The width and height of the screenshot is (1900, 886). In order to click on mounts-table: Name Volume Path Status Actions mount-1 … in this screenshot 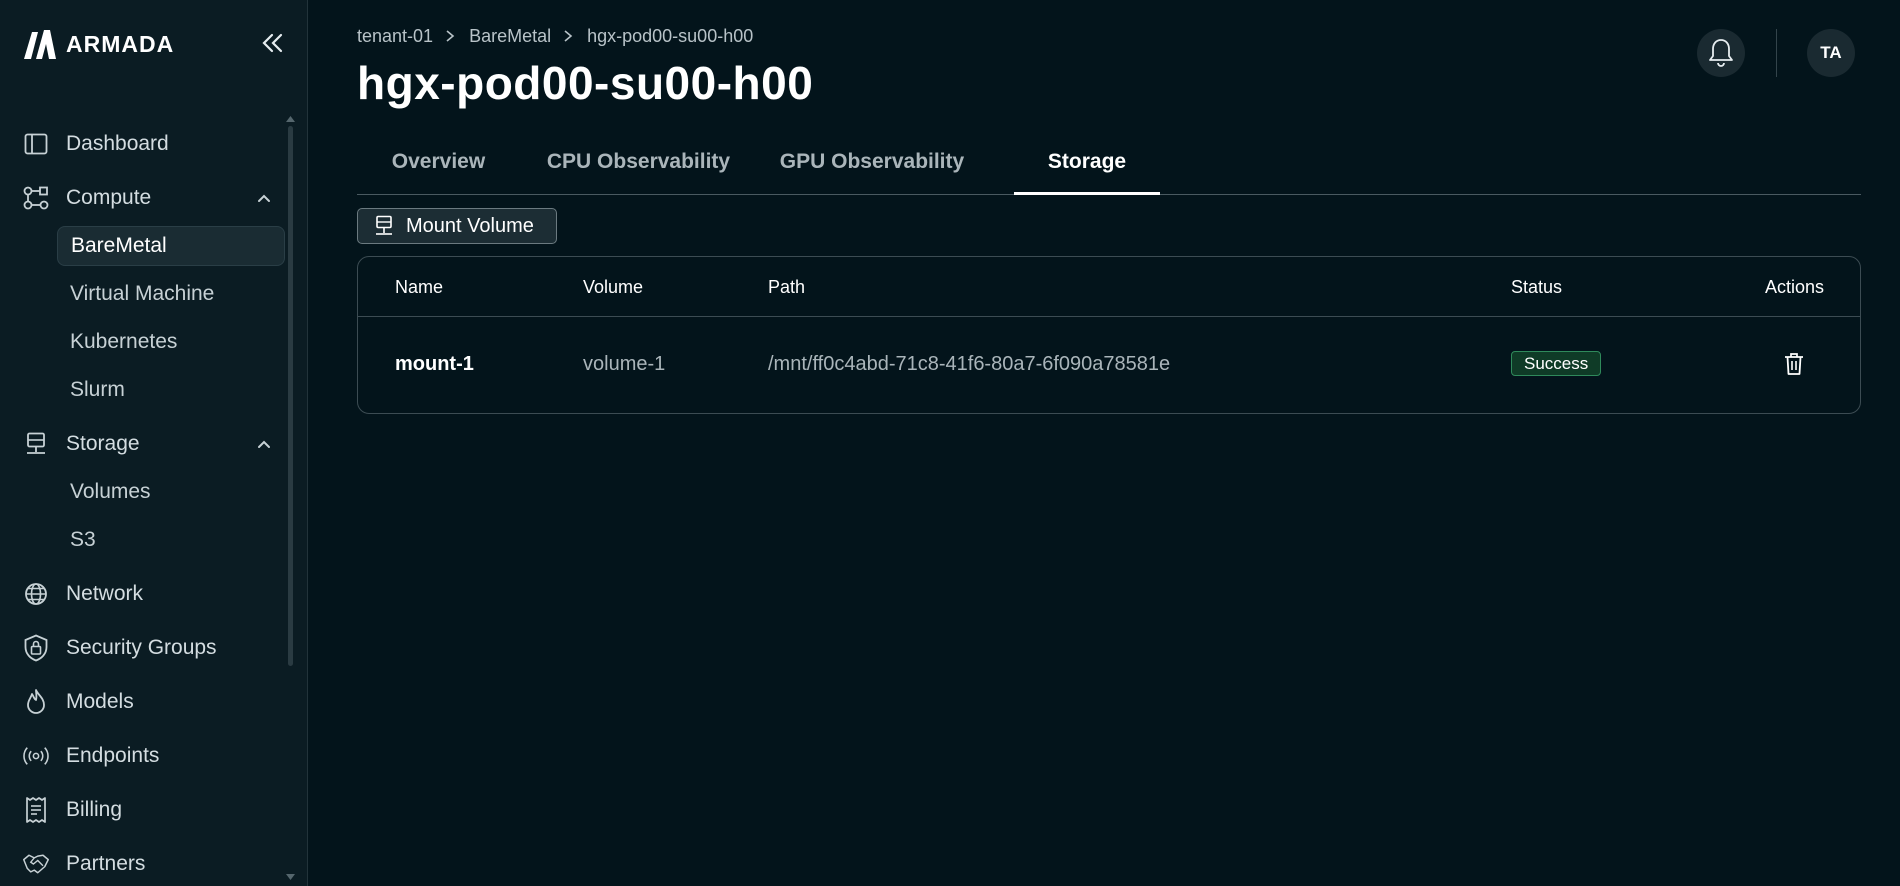, I will do `click(1109, 335)`.